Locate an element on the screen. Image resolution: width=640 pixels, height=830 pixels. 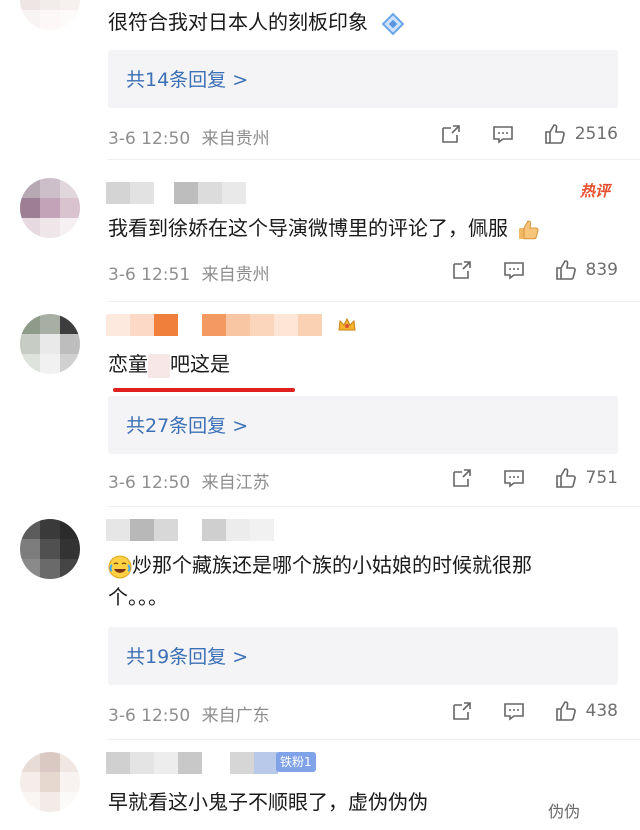
comment-text: 恋童 吧这是 is located at coordinates (169, 365).